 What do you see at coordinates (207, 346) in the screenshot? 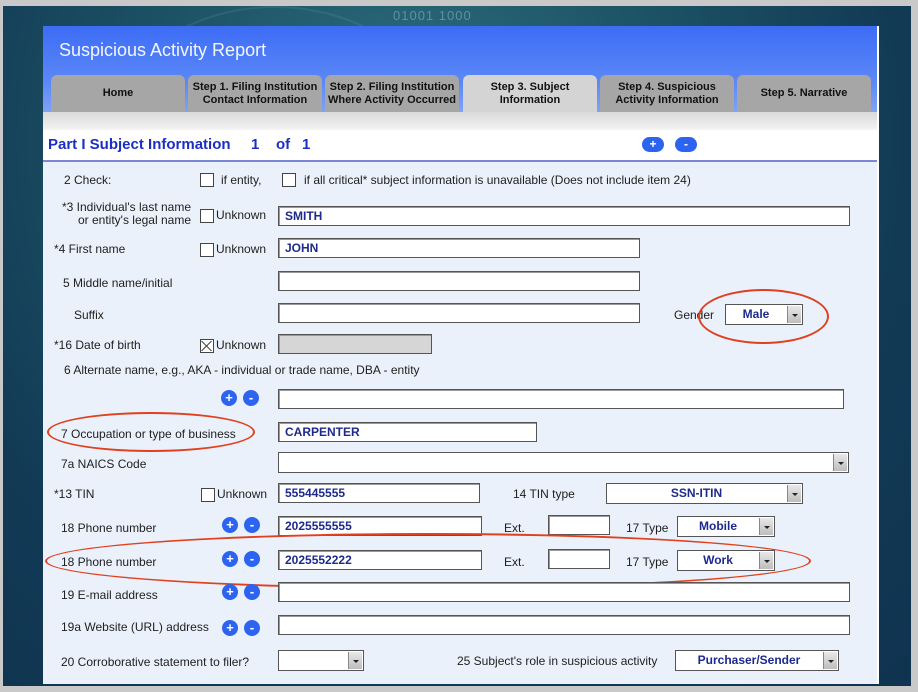
I see `dob-unknown-checkbox` at bounding box center [207, 346].